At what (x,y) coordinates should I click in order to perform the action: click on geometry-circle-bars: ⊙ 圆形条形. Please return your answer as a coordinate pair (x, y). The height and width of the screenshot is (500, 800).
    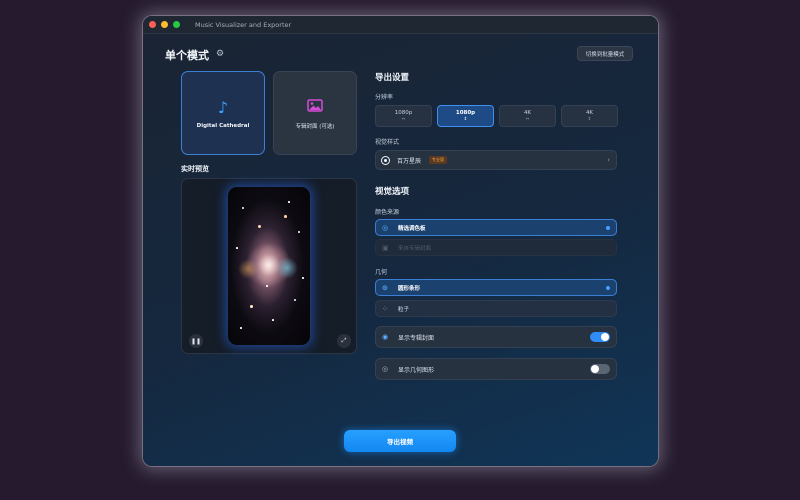
    Looking at the image, I should click on (496, 287).